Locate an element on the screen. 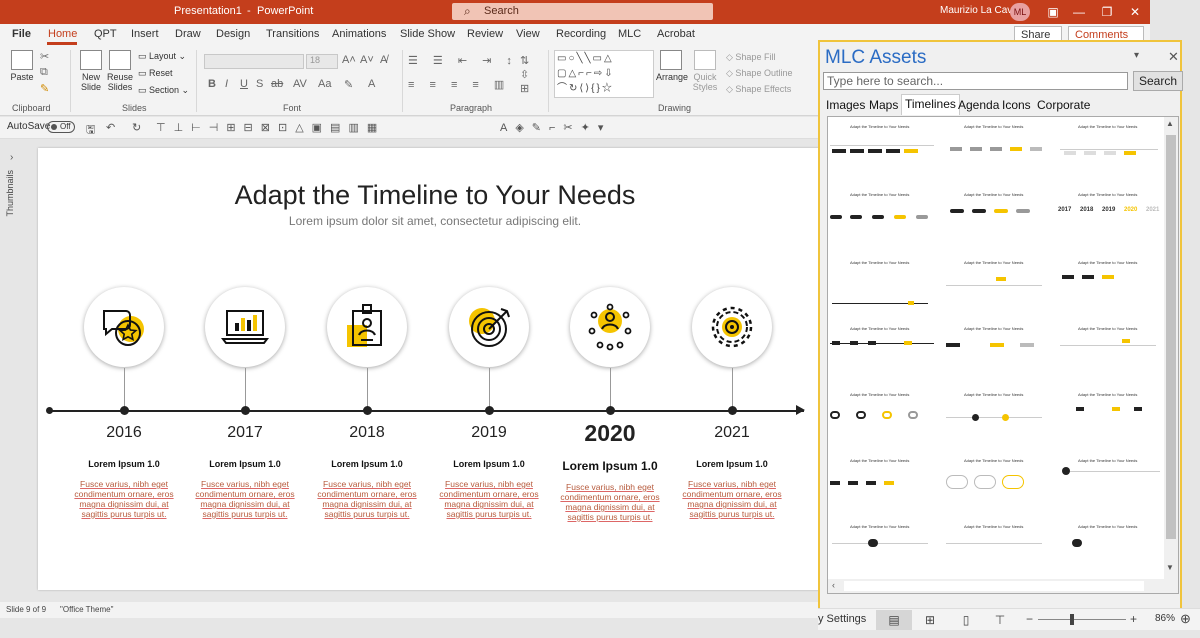 The width and height of the screenshot is (1200, 638). year-label-highlighted: 2020 is located at coordinates (610, 433).